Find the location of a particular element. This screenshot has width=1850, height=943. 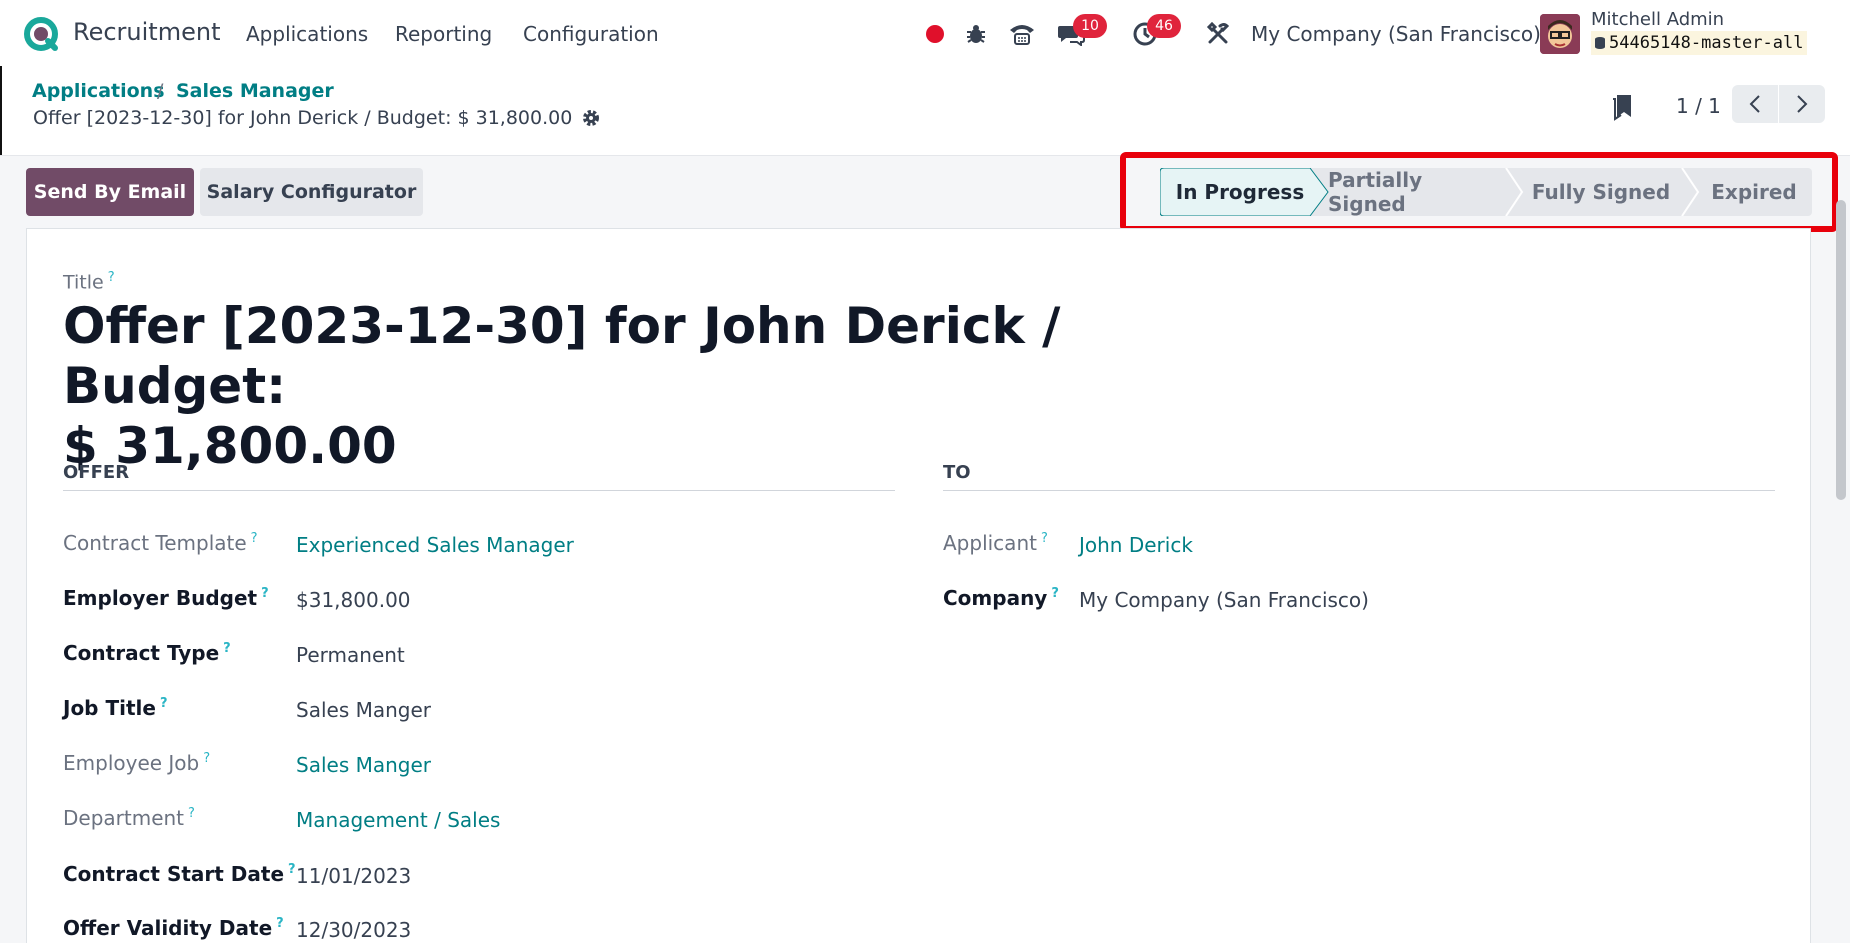

salary-configurator-button: Salary Configurator is located at coordinates (311, 192).